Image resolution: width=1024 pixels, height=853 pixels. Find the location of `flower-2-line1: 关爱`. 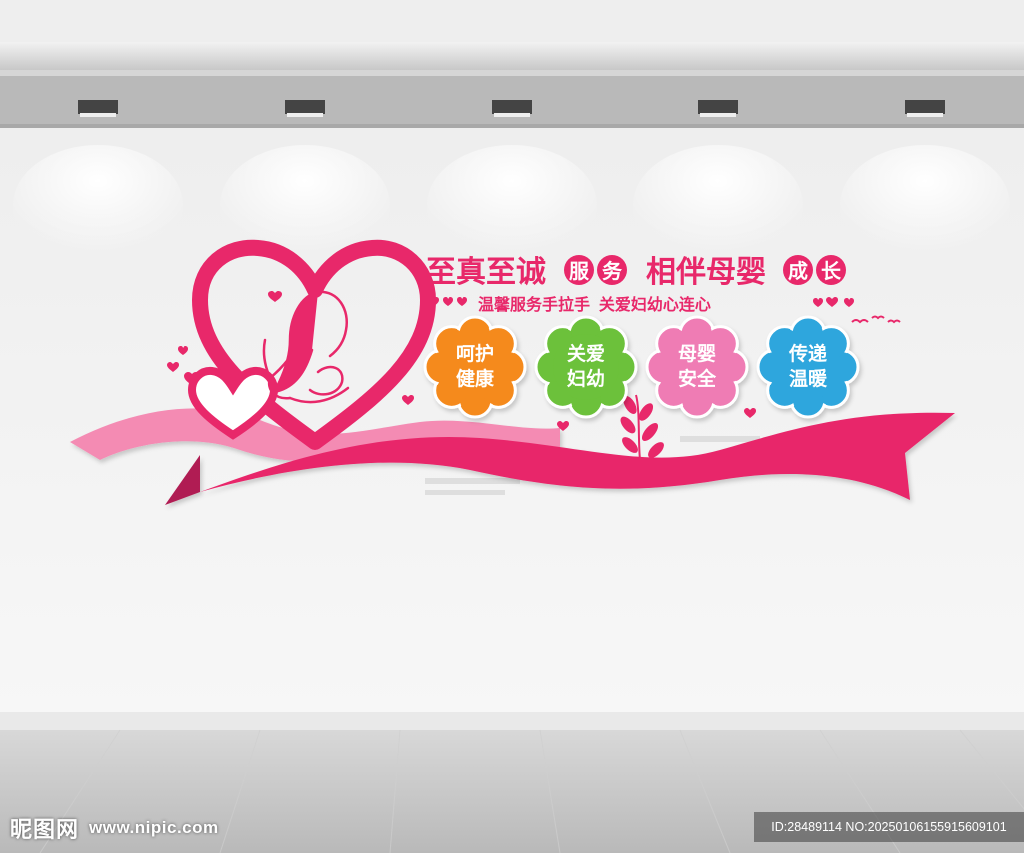

flower-2-line1: 关爱 is located at coordinates (586, 353).